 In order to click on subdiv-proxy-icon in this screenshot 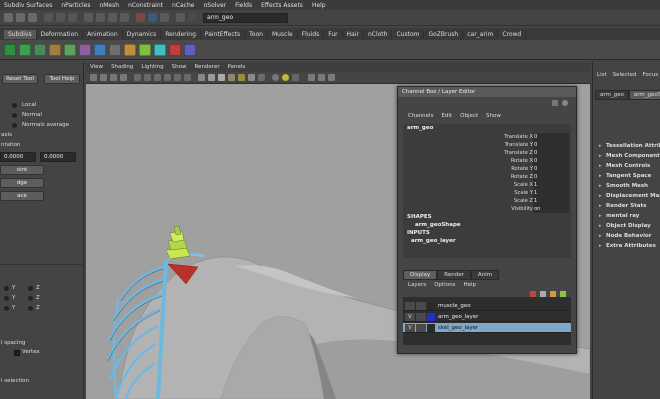, I will do `click(100, 50)`.